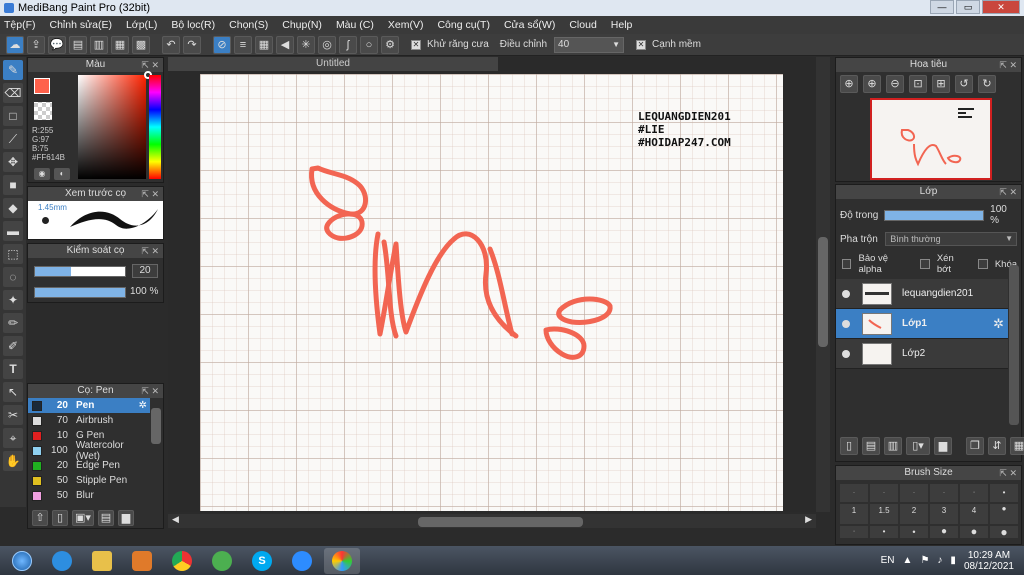  Describe the element at coordinates (13, 116) in the screenshot. I see `rectangle-tool-icon: □` at that location.